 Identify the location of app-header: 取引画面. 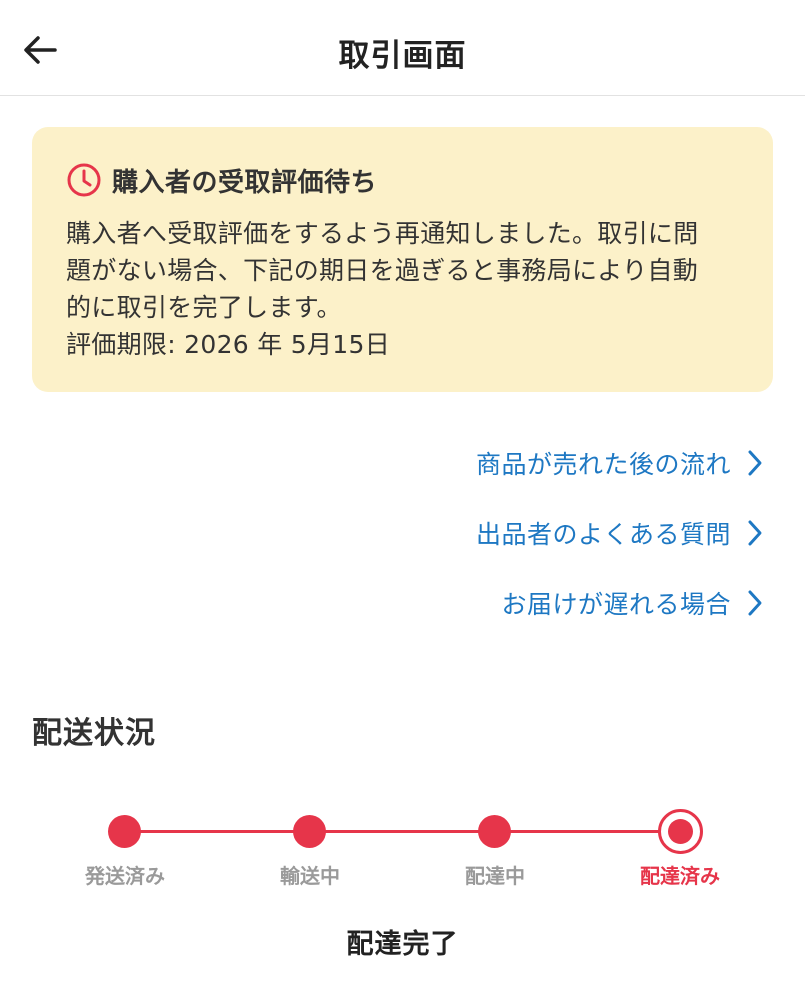
(402, 48).